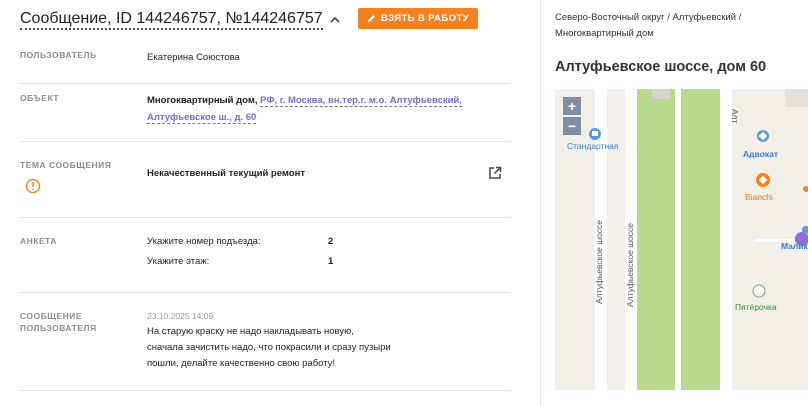 The width and height of the screenshot is (808, 406). Describe the element at coordinates (241, 363) in the screenshot. I see `message-line: пошли, делайте качественно свою работу!` at that location.